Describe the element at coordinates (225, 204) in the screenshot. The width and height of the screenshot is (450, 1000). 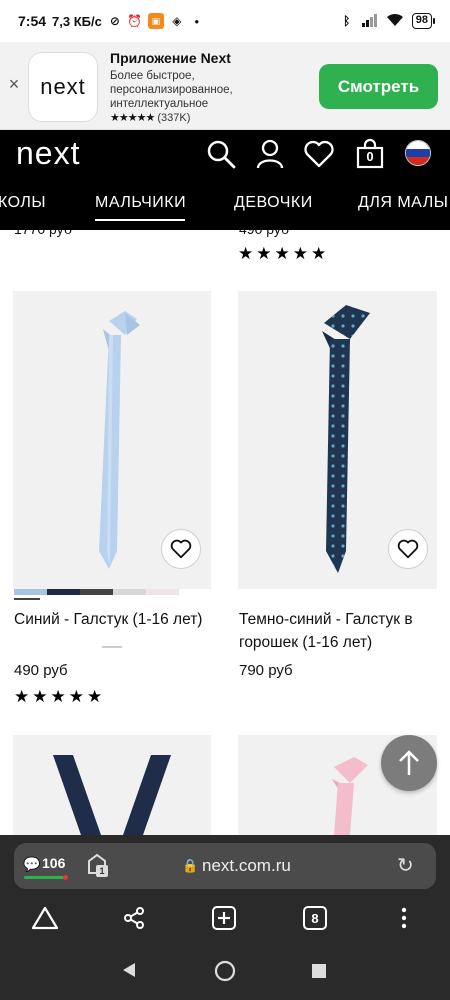
I see `category-nav: КОЛЫ МАЛЬЧИКИ ДЕВОЧКИ ДЛЯ МАЛЫ` at that location.